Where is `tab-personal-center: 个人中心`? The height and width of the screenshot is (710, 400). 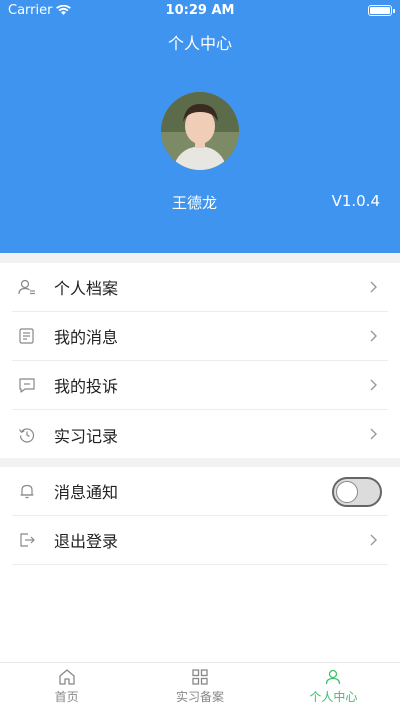
tab-personal-center: 个人中心 is located at coordinates (333, 686).